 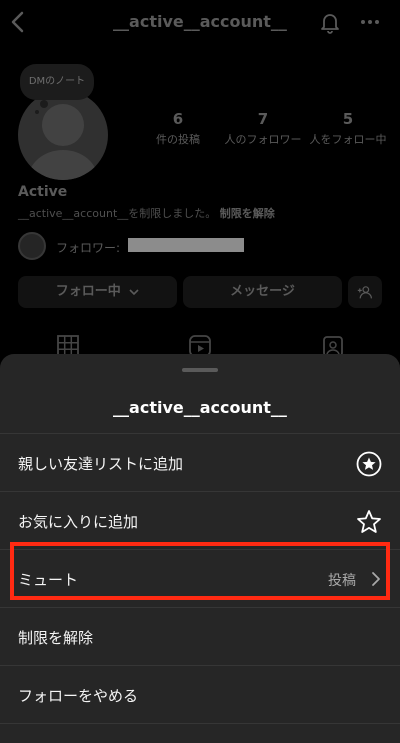 What do you see at coordinates (369, 464) in the screenshot?
I see `close-friends-star-icon` at bounding box center [369, 464].